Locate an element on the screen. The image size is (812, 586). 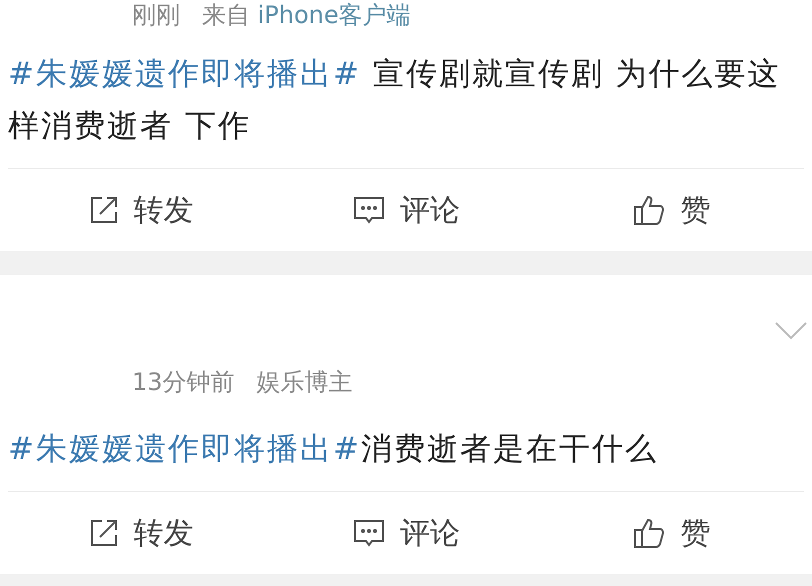
post-source: 来自 iPhone客户端 is located at coordinates (306, 15).